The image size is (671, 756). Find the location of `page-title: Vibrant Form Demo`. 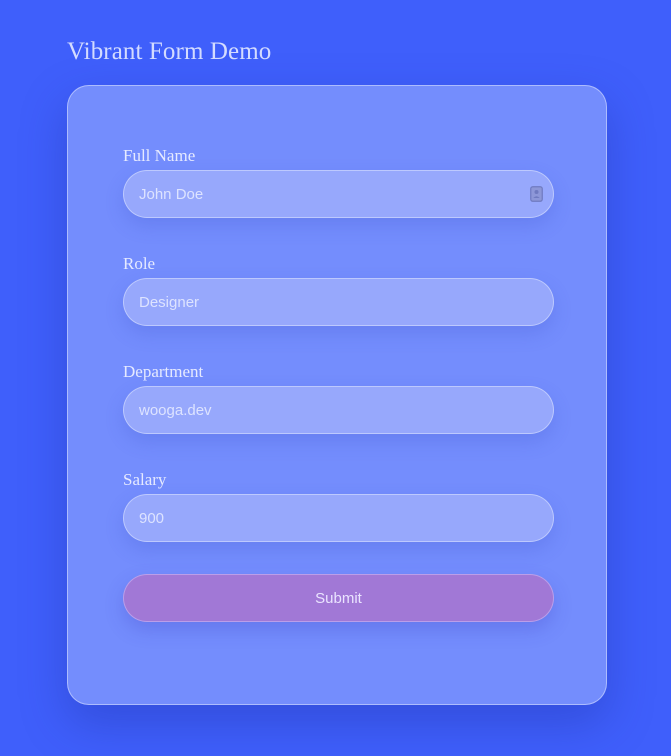

page-title: Vibrant Form Demo is located at coordinates (169, 51).